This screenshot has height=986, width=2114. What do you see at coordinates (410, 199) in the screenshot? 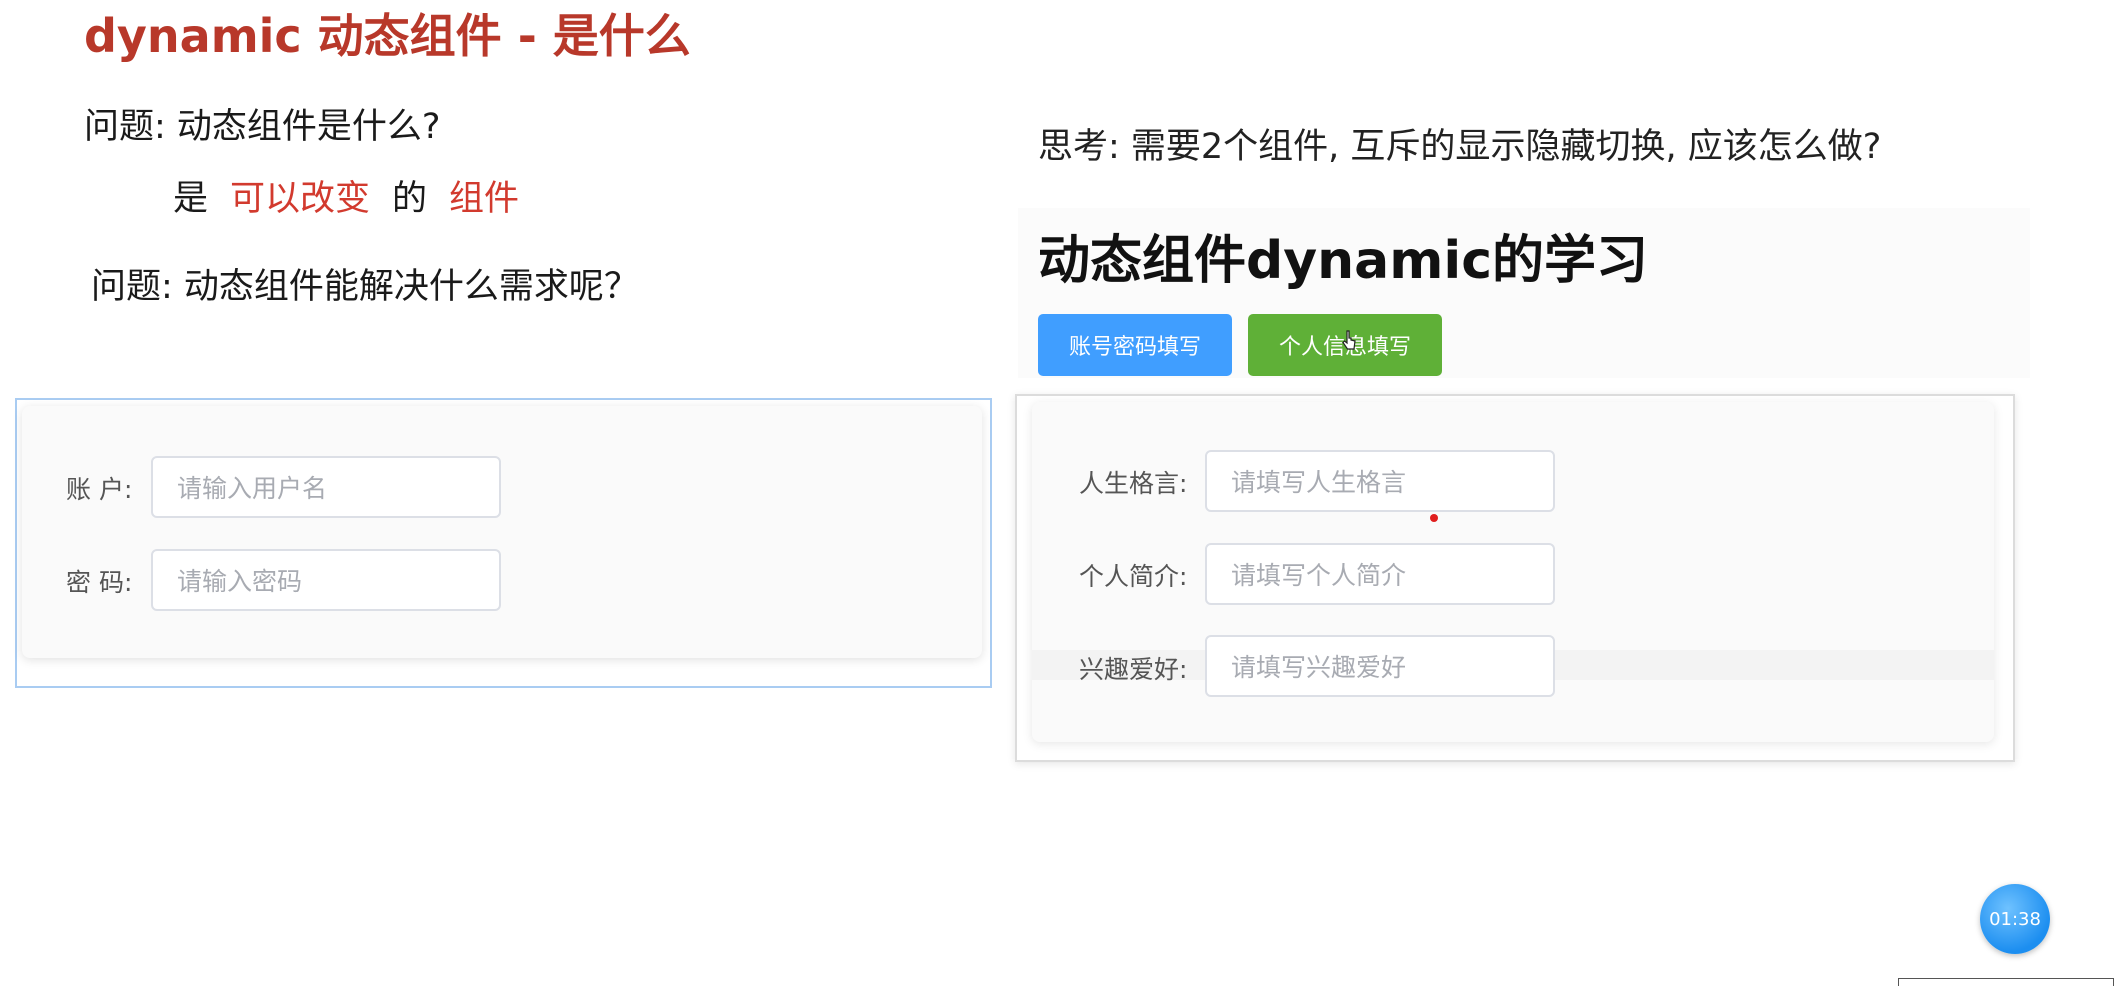
I see `answer-part-3: 的` at bounding box center [410, 199].